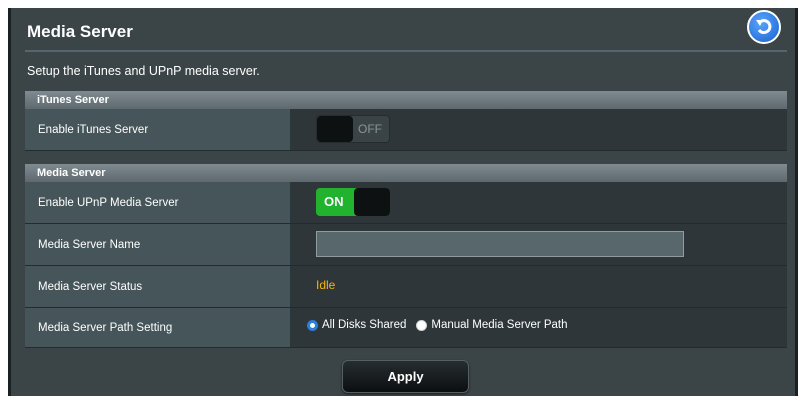  I want to click on server-status-row: Media Server Status Idle, so click(406, 287).